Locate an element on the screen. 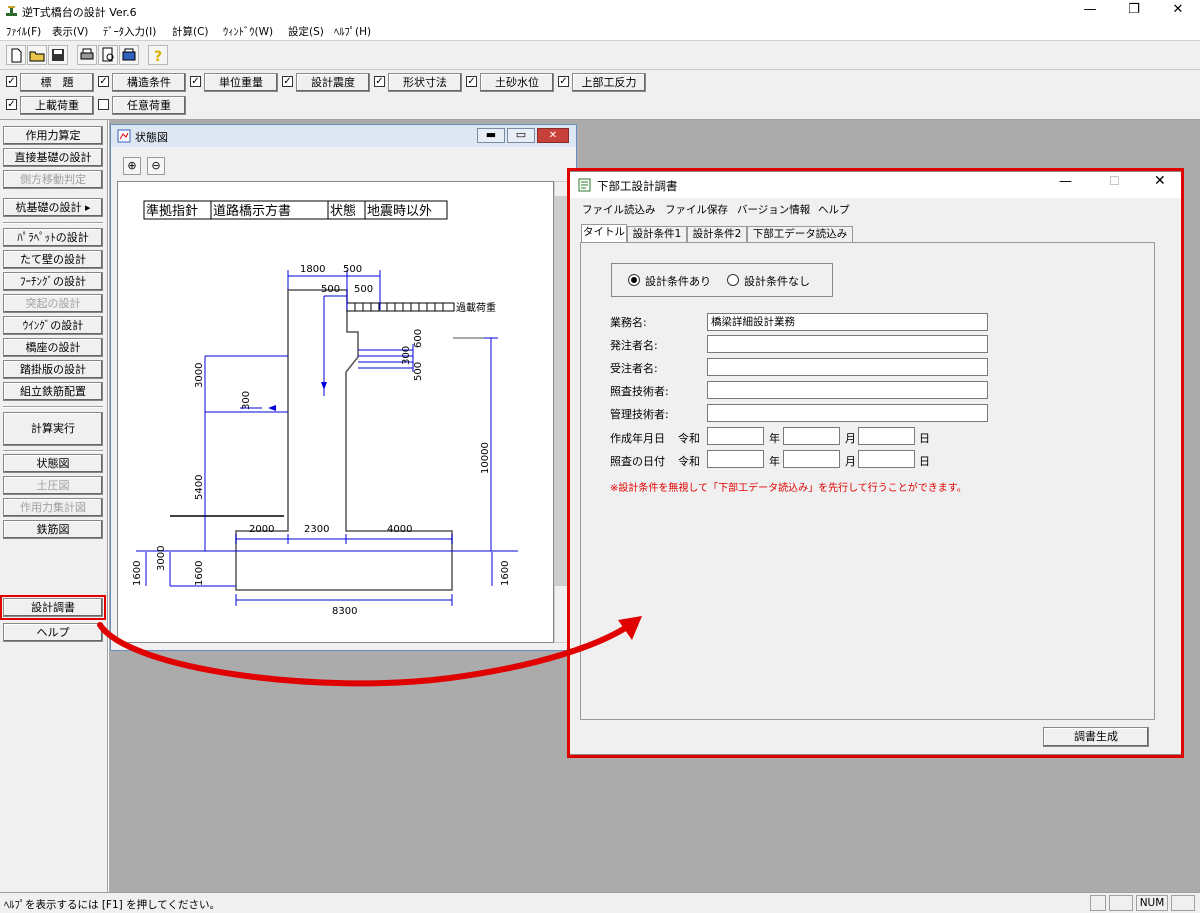 The width and height of the screenshot is (1200, 913). overload-label: 過載荷重 is located at coordinates (476, 307).